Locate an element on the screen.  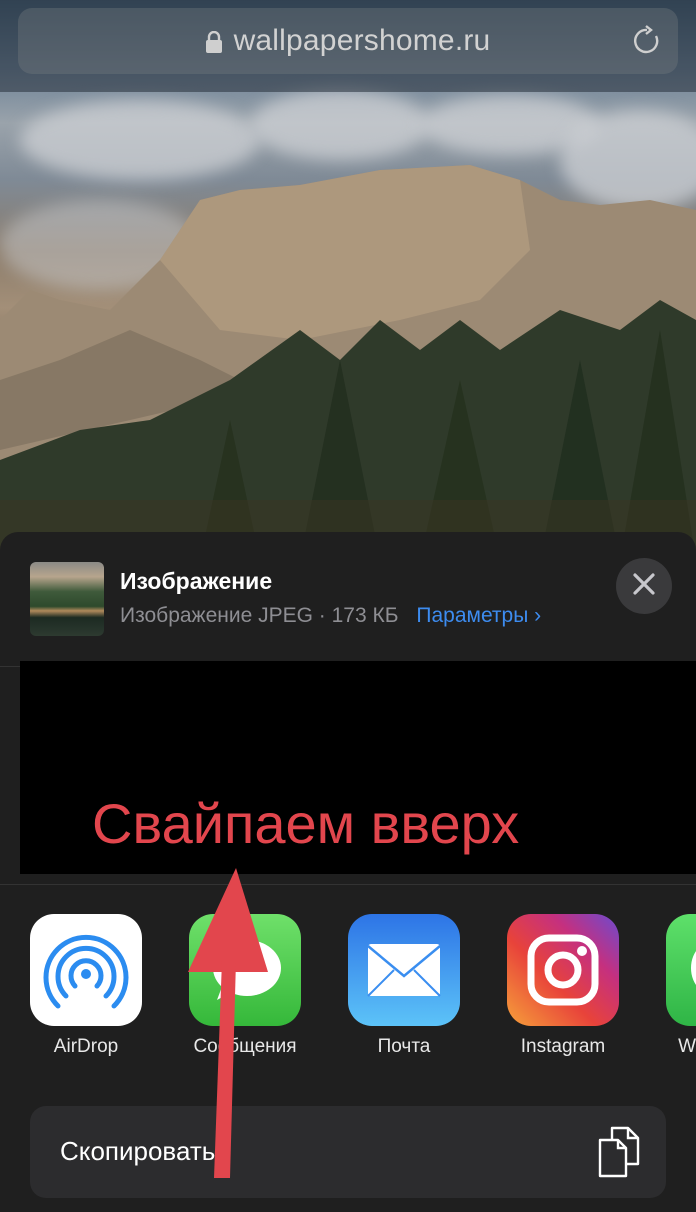
lock-icon is located at coordinates (213, 41).